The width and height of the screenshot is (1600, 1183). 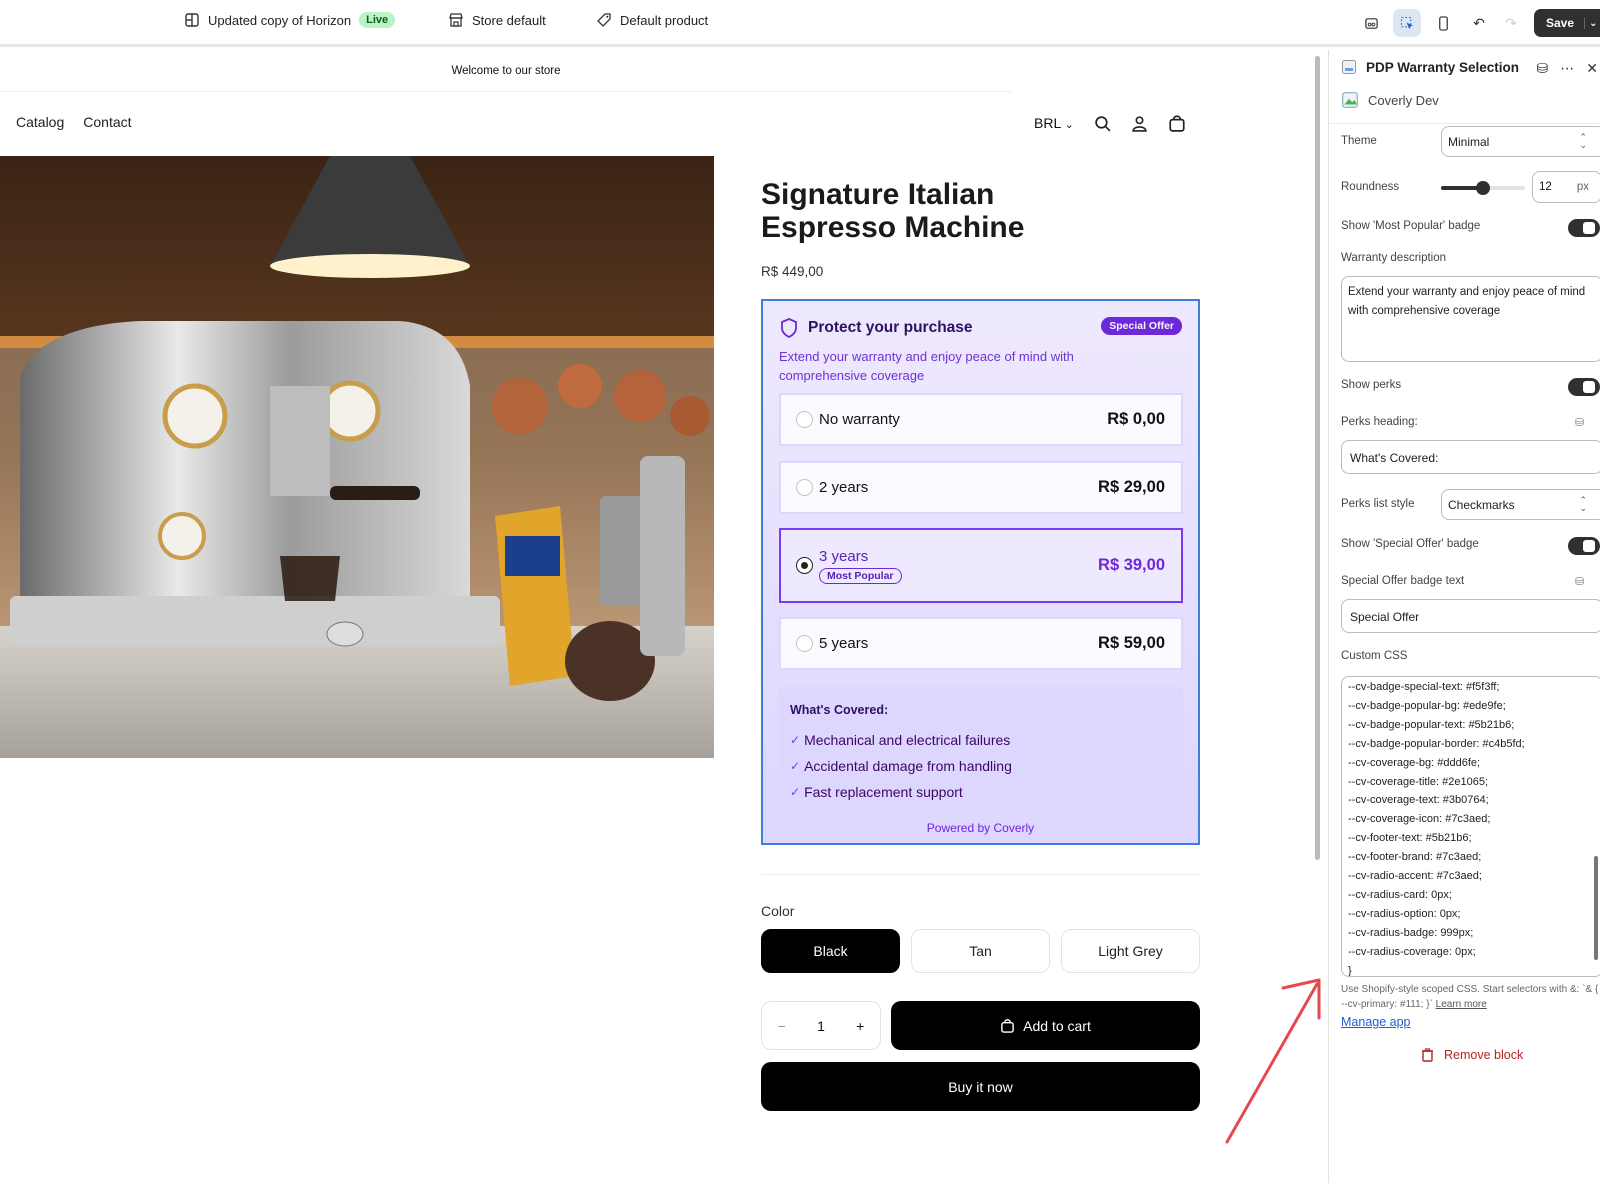 What do you see at coordinates (981, 792) in the screenshot?
I see `coverage-item: ✓ Fast replacement support` at bounding box center [981, 792].